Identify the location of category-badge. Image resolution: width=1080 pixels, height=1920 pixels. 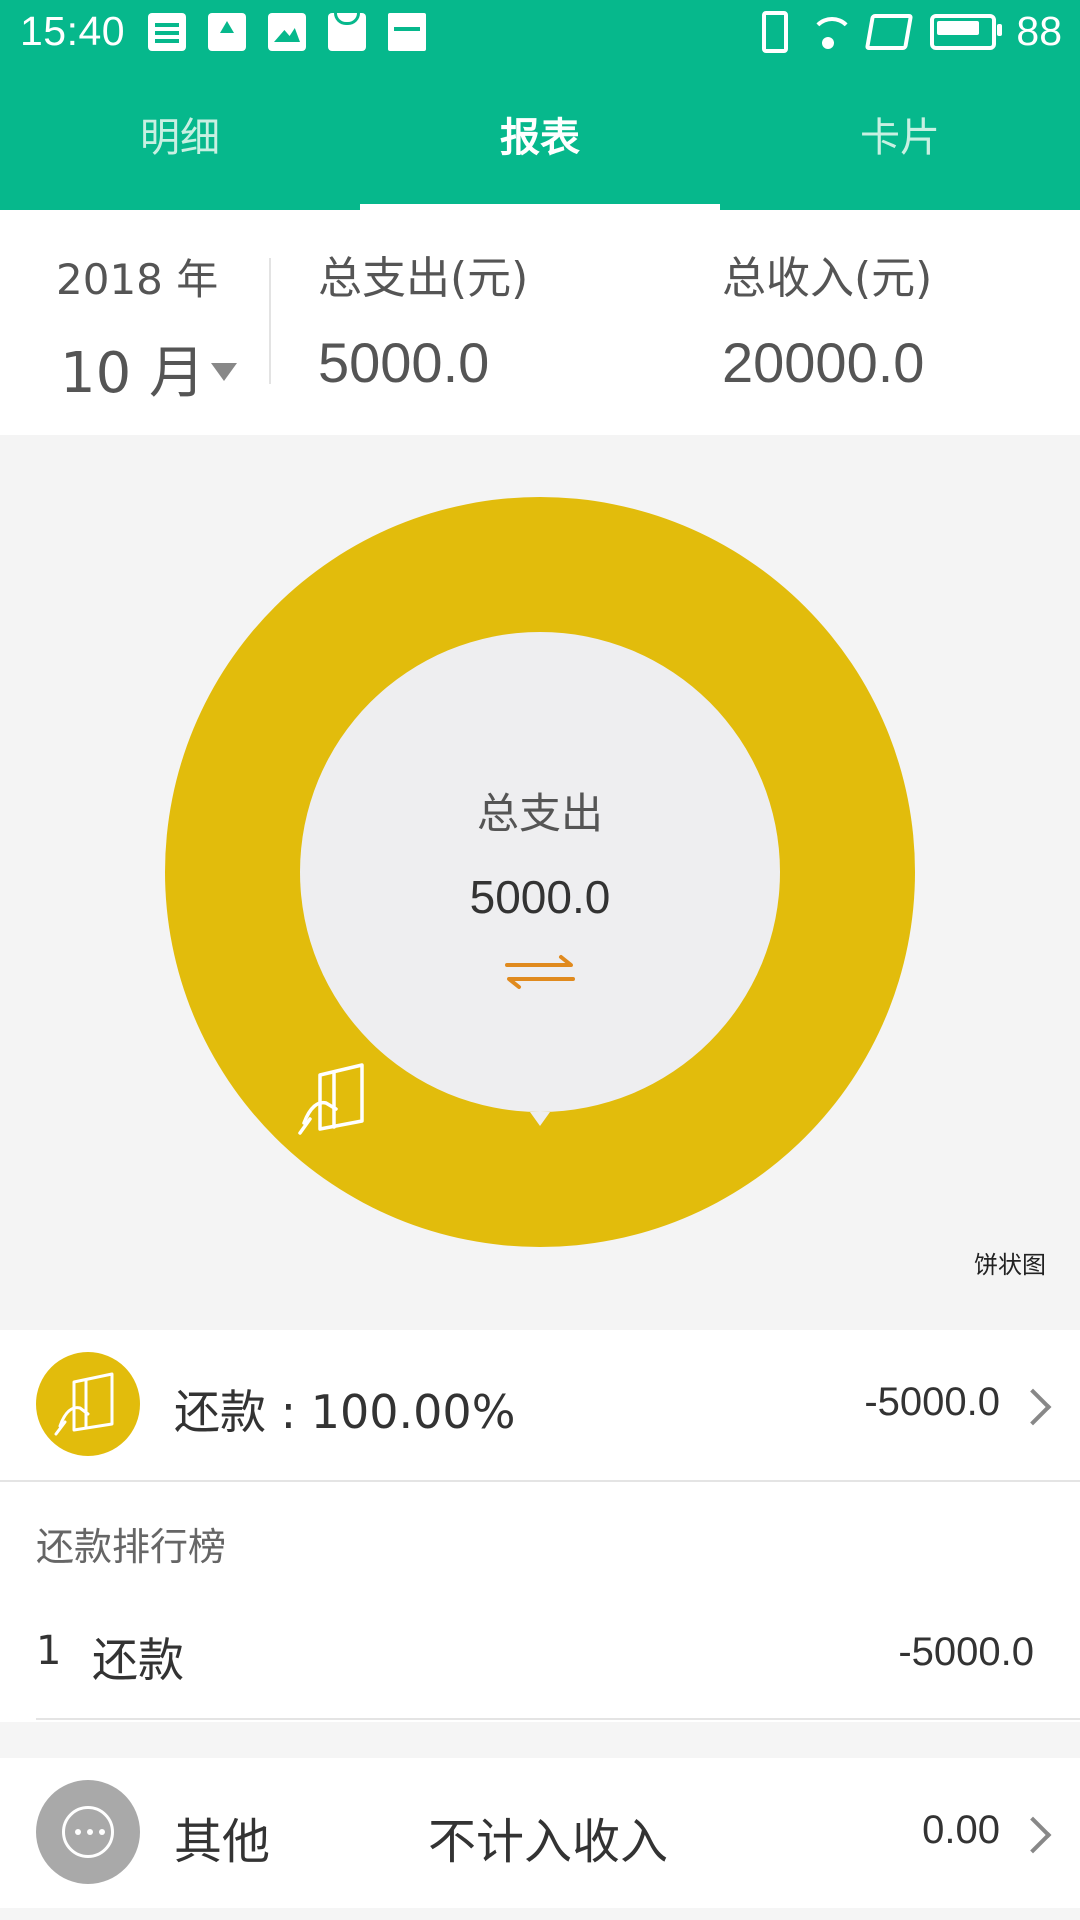
(88, 1404).